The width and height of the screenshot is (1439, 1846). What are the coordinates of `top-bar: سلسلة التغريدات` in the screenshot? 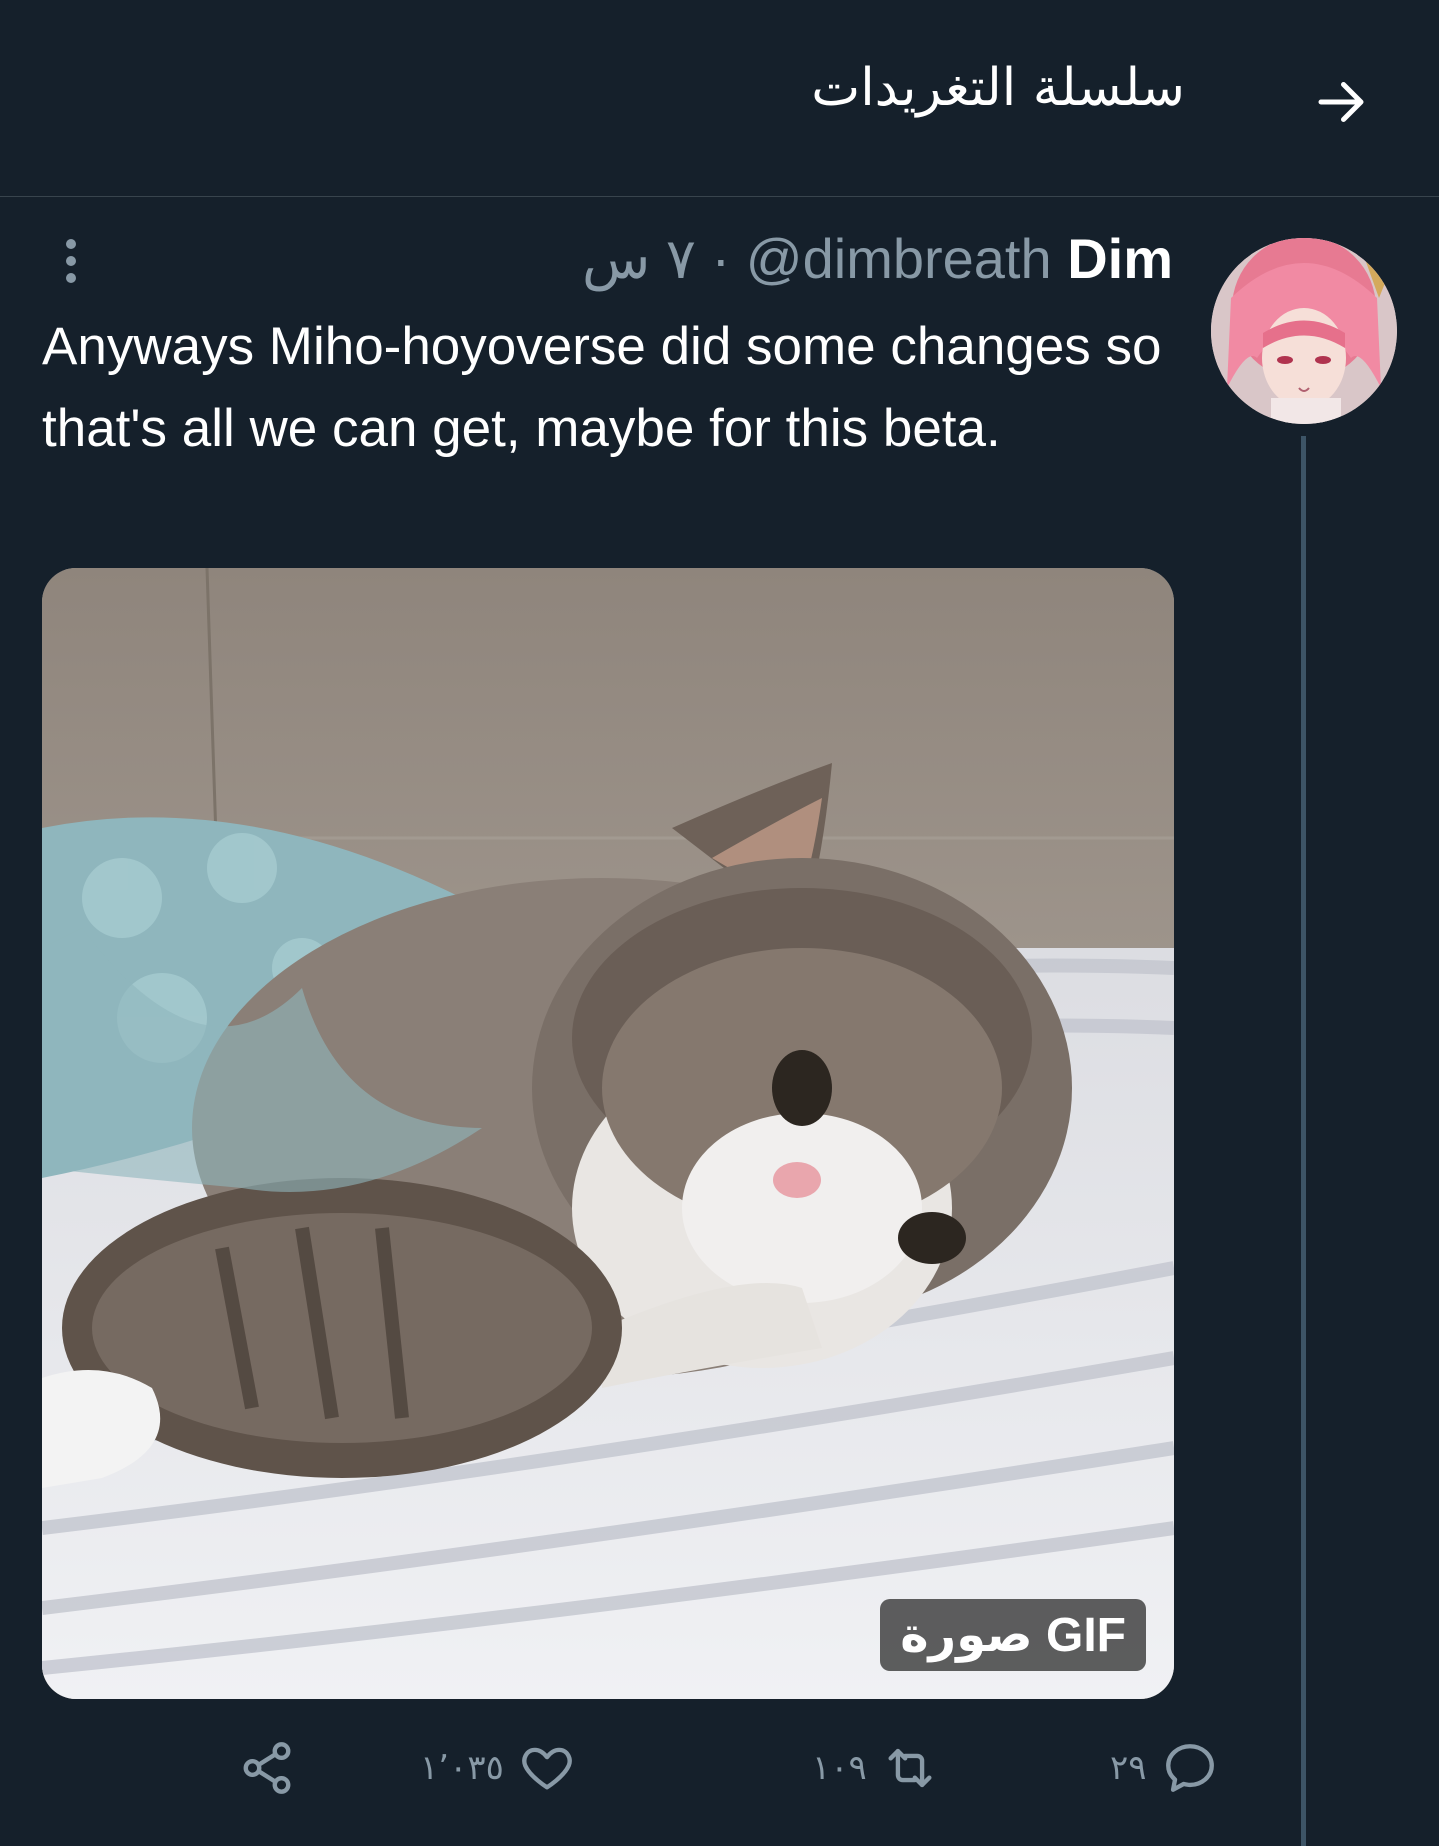 It's located at (719, 98).